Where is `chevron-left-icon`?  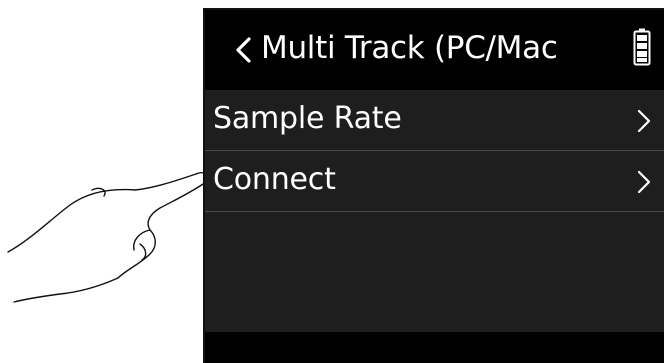 chevron-left-icon is located at coordinates (244, 50).